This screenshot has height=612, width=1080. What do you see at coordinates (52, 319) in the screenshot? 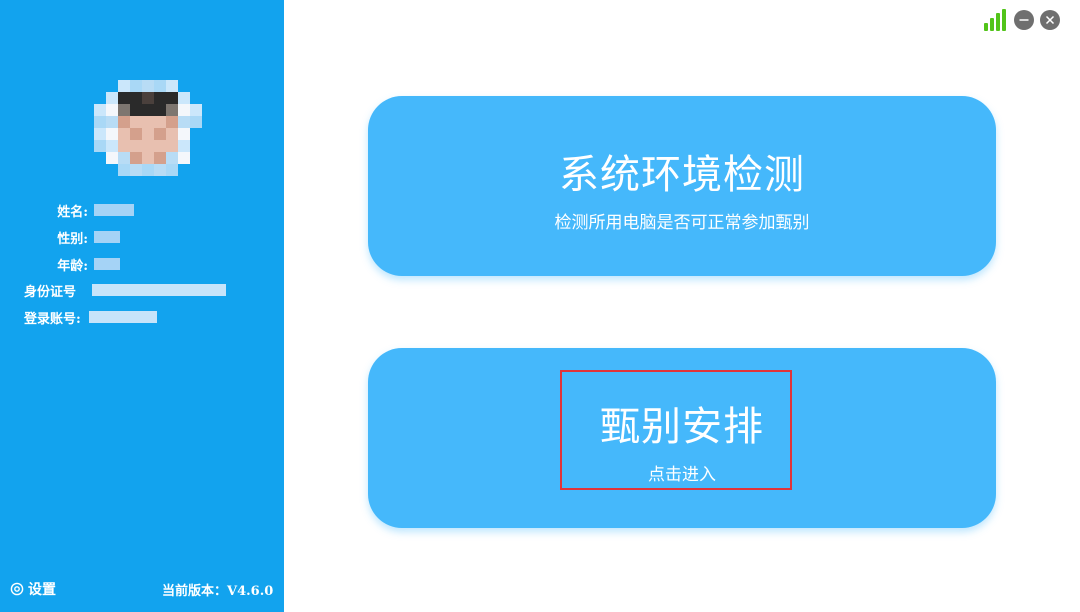
I see `account-label: 登录账号:` at bounding box center [52, 319].